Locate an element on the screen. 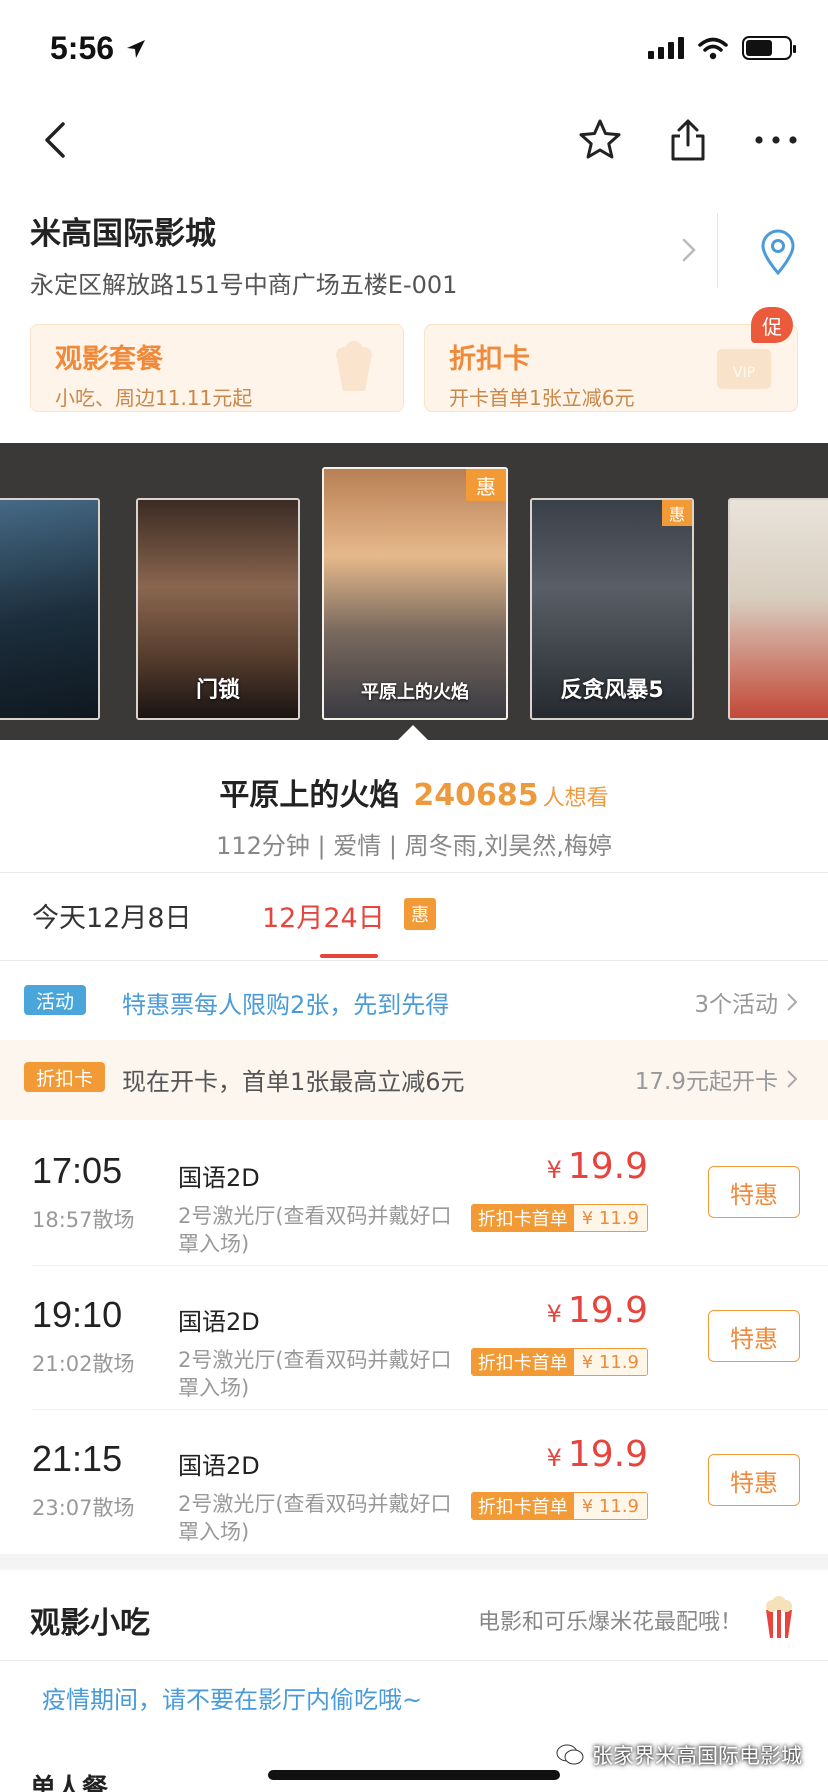 The height and width of the screenshot is (1792, 828). tab-discount-badge: 惠 is located at coordinates (420, 914).